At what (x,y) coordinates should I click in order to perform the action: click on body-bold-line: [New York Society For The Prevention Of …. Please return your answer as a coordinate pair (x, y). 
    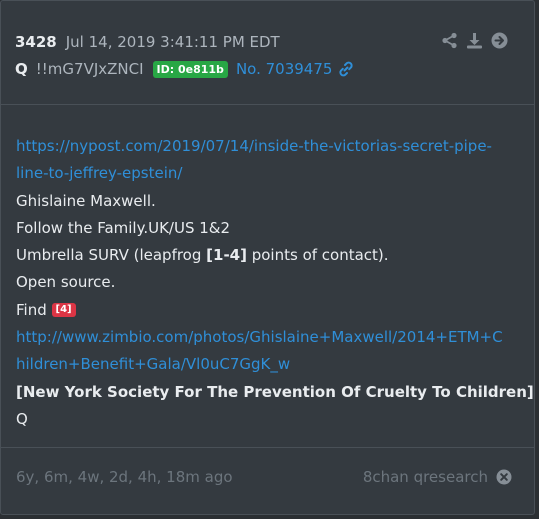
    Looking at the image, I should click on (275, 391).